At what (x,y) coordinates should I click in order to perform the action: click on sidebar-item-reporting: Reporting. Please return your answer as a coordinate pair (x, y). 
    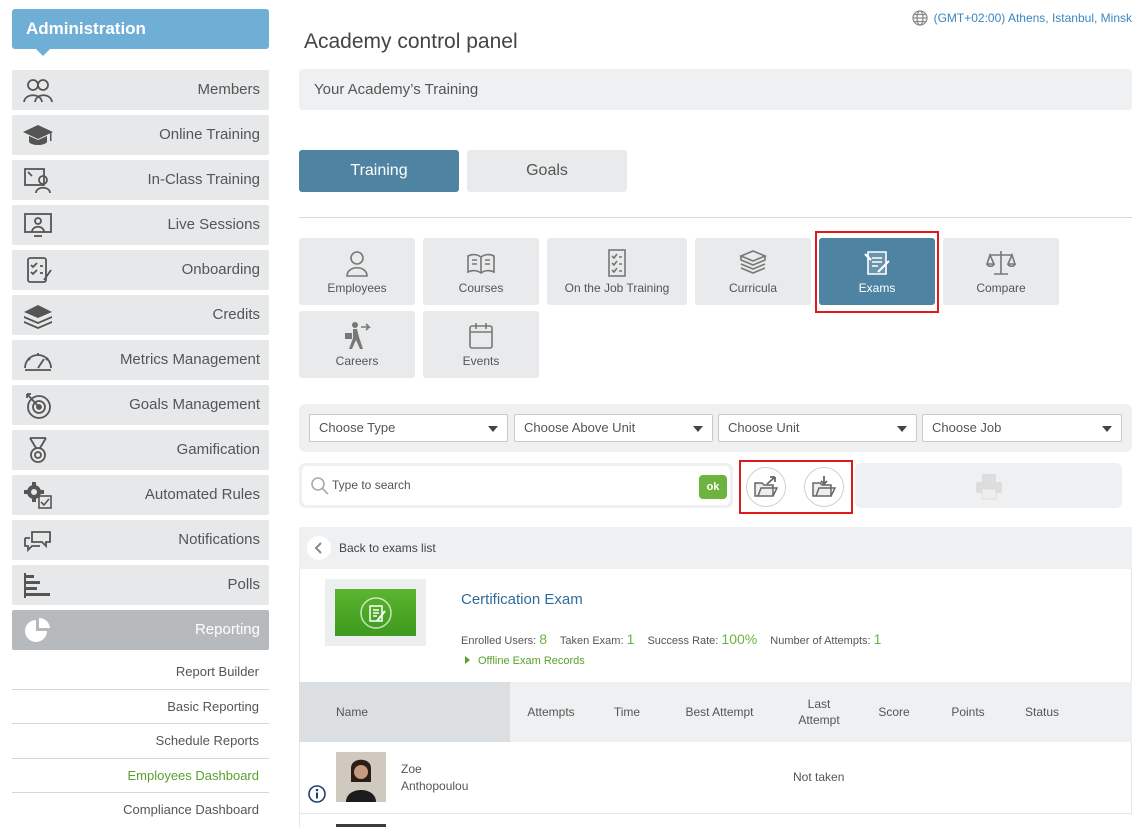
    Looking at the image, I should click on (140, 630).